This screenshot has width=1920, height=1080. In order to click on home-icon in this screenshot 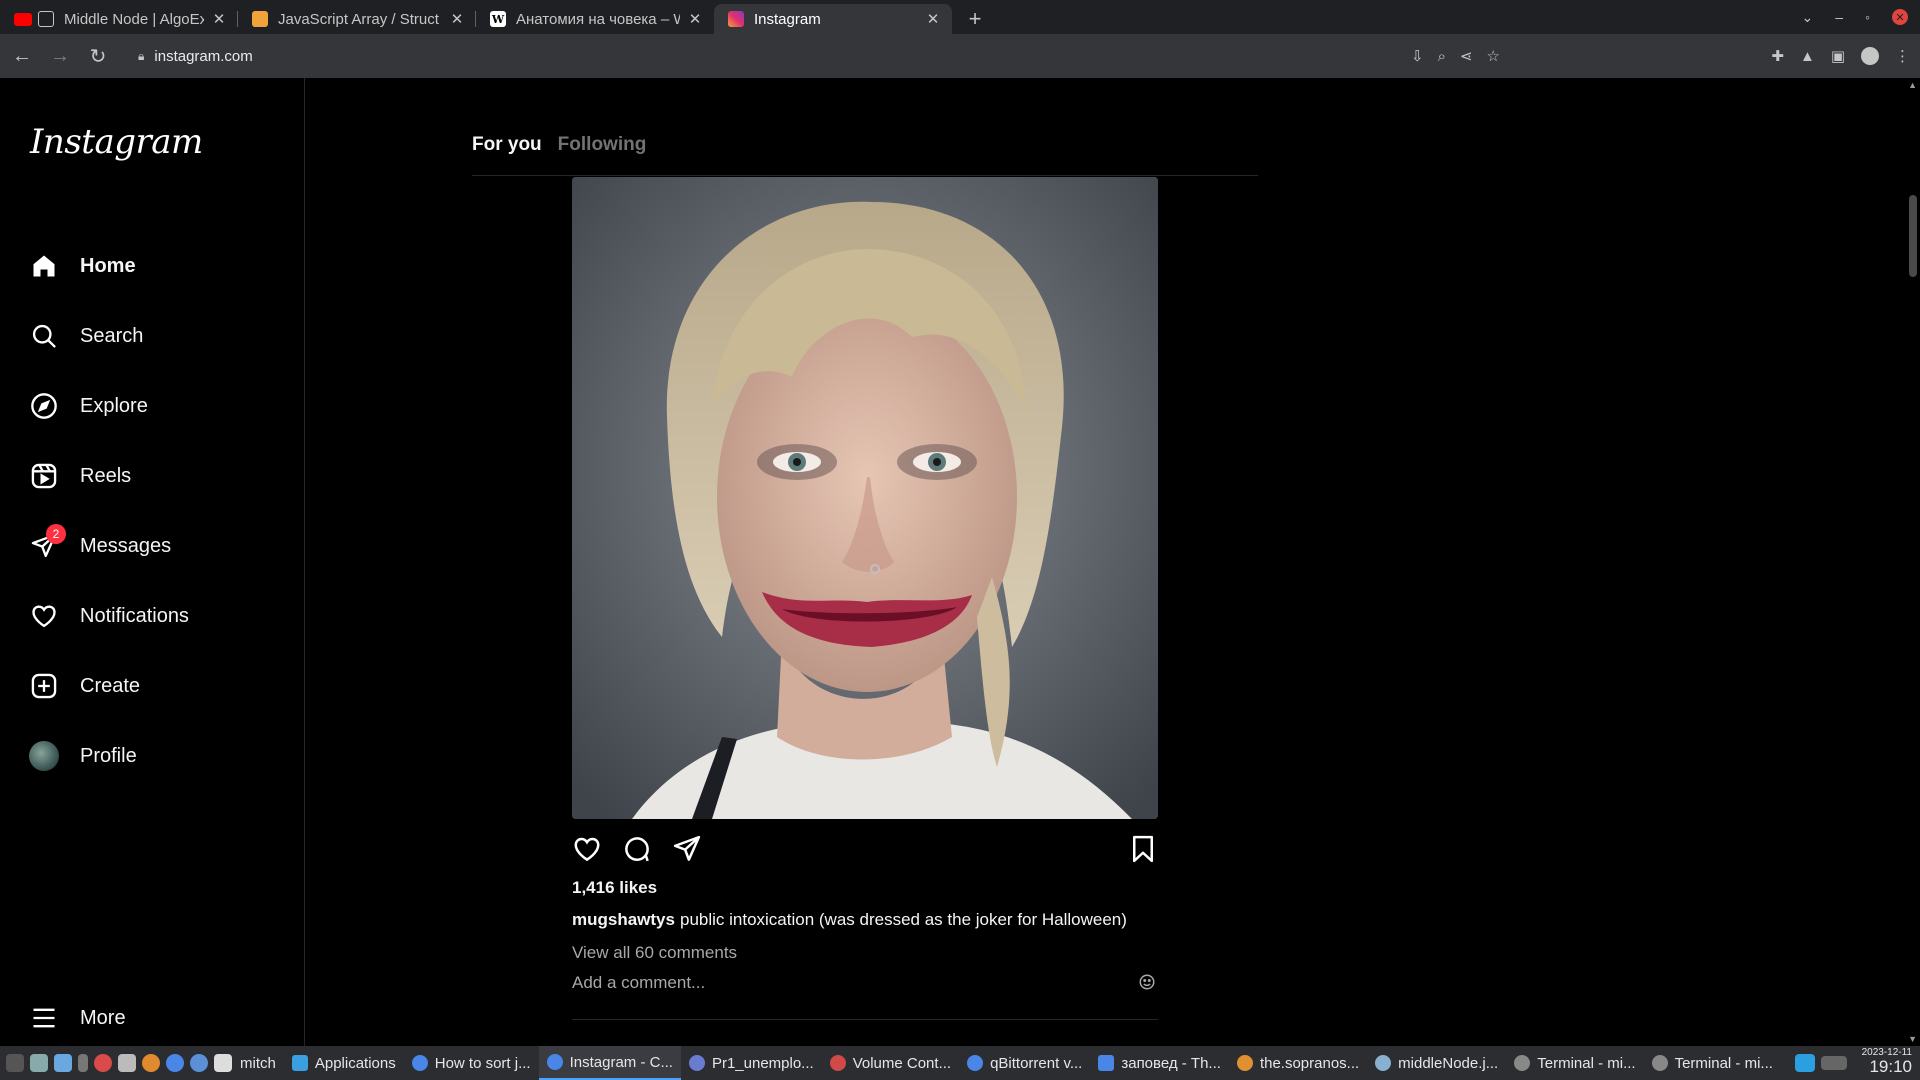, I will do `click(44, 266)`.